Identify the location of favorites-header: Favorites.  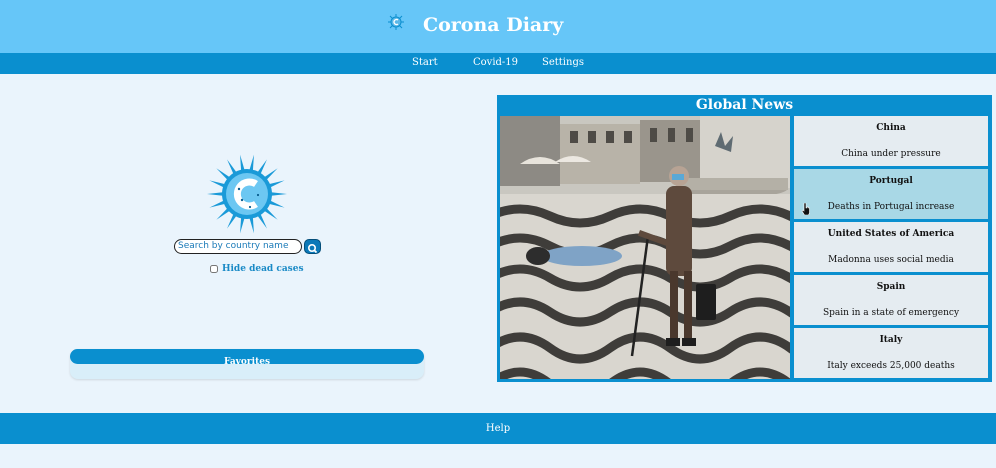
(247, 358).